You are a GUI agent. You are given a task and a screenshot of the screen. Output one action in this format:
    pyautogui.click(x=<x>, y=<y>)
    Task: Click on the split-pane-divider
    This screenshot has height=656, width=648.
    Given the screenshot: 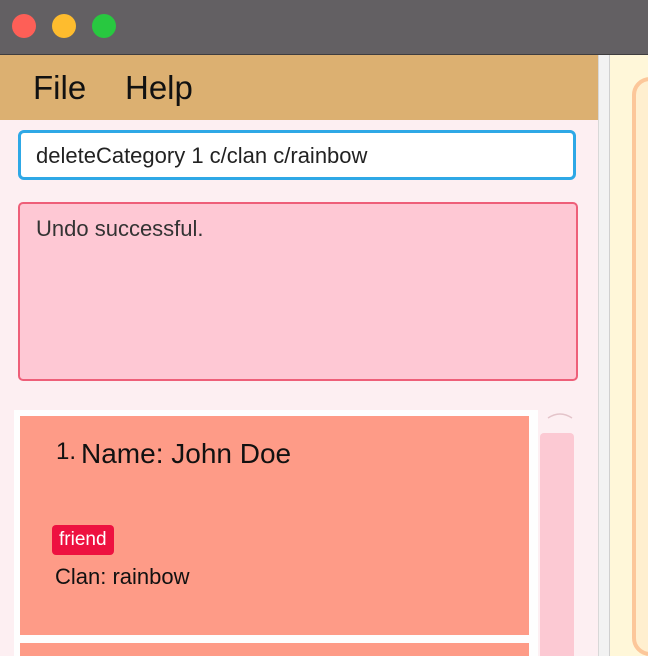 What is the action you would take?
    pyautogui.click(x=604, y=355)
    